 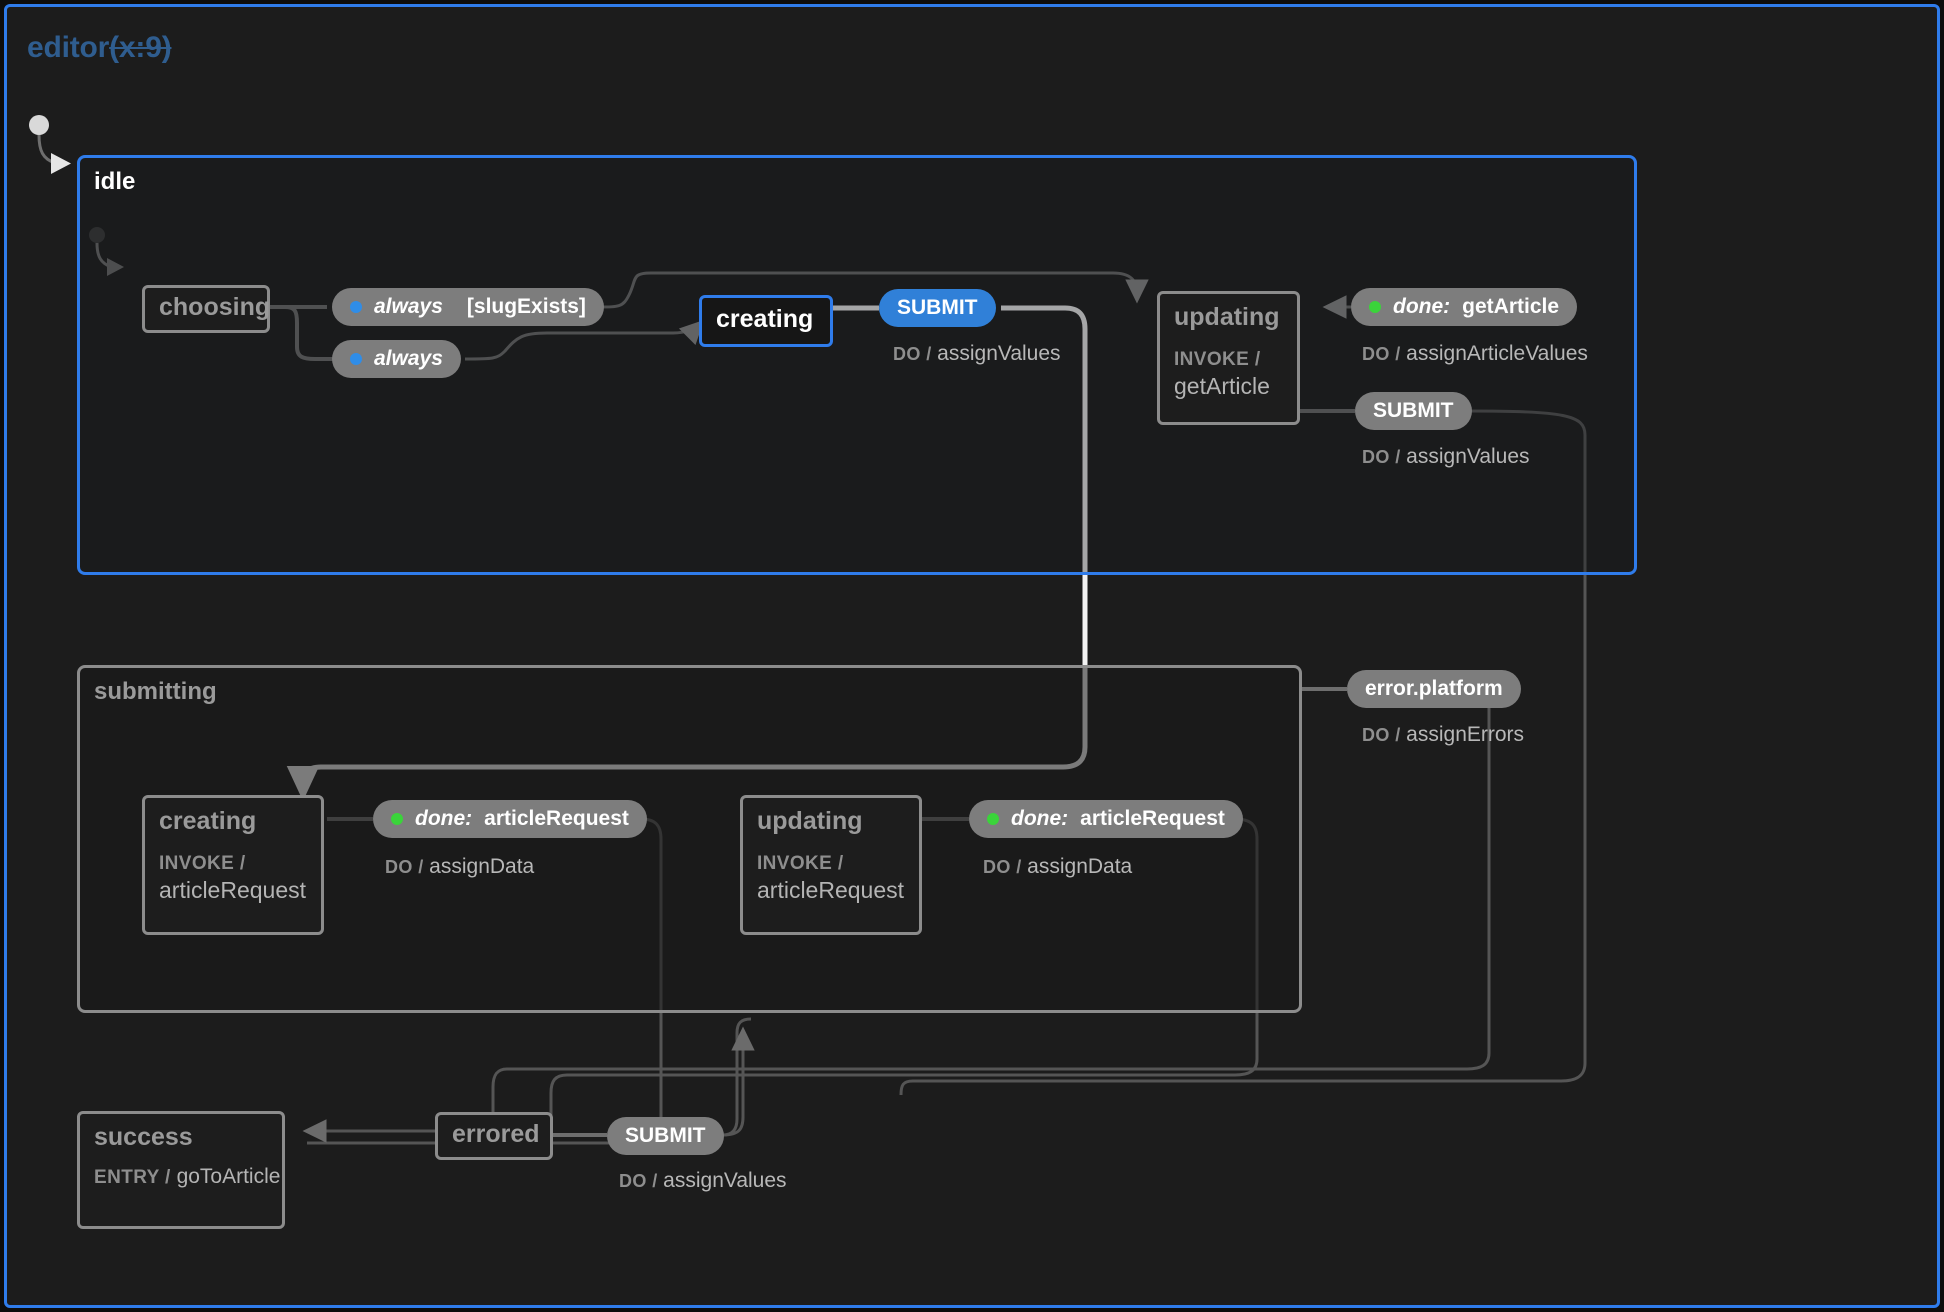 I want to click on state-success: success ENTRY / goToArticle, so click(x=181, y=1170).